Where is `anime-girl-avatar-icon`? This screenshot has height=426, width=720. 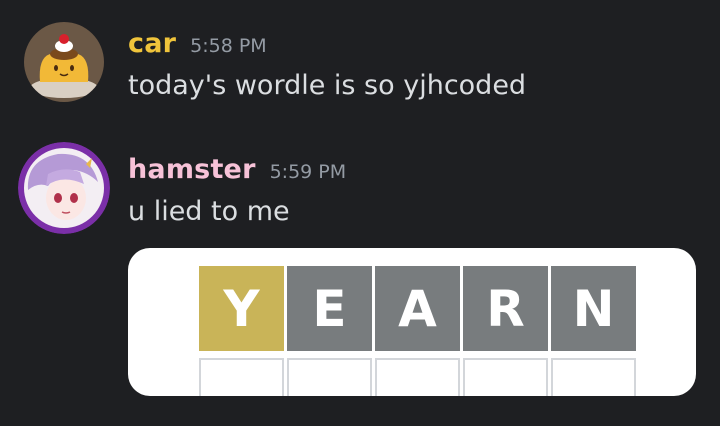
anime-girl-avatar-icon is located at coordinates (64, 188).